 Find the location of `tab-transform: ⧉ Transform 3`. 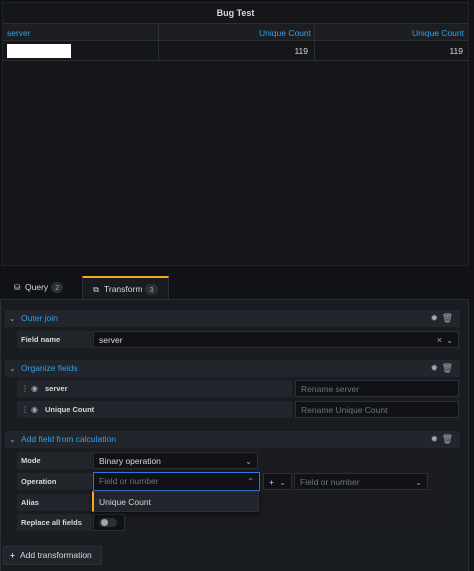

tab-transform: ⧉ Transform 3 is located at coordinates (125, 287).